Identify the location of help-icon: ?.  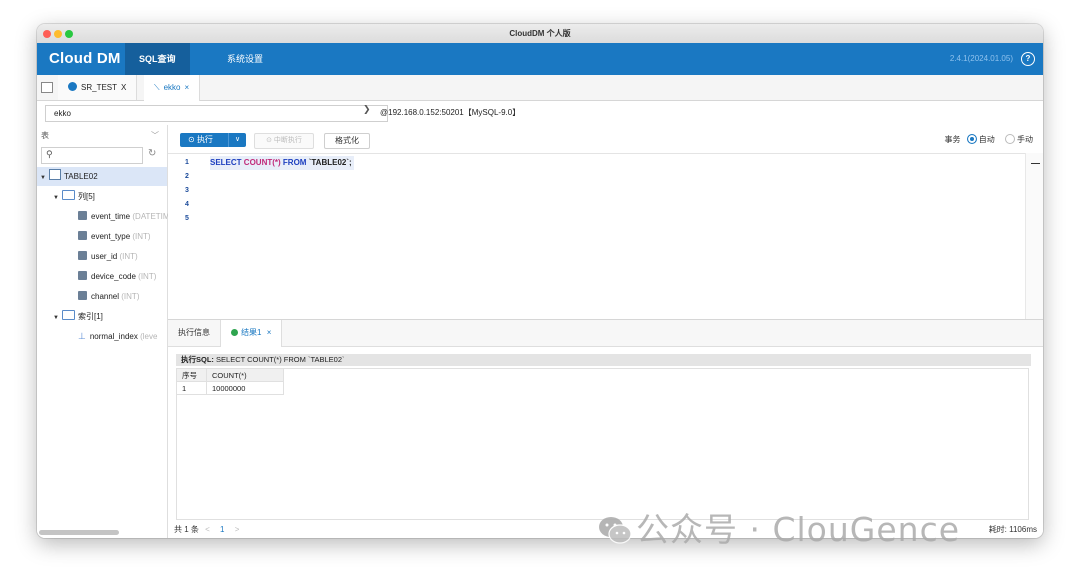
(1028, 59).